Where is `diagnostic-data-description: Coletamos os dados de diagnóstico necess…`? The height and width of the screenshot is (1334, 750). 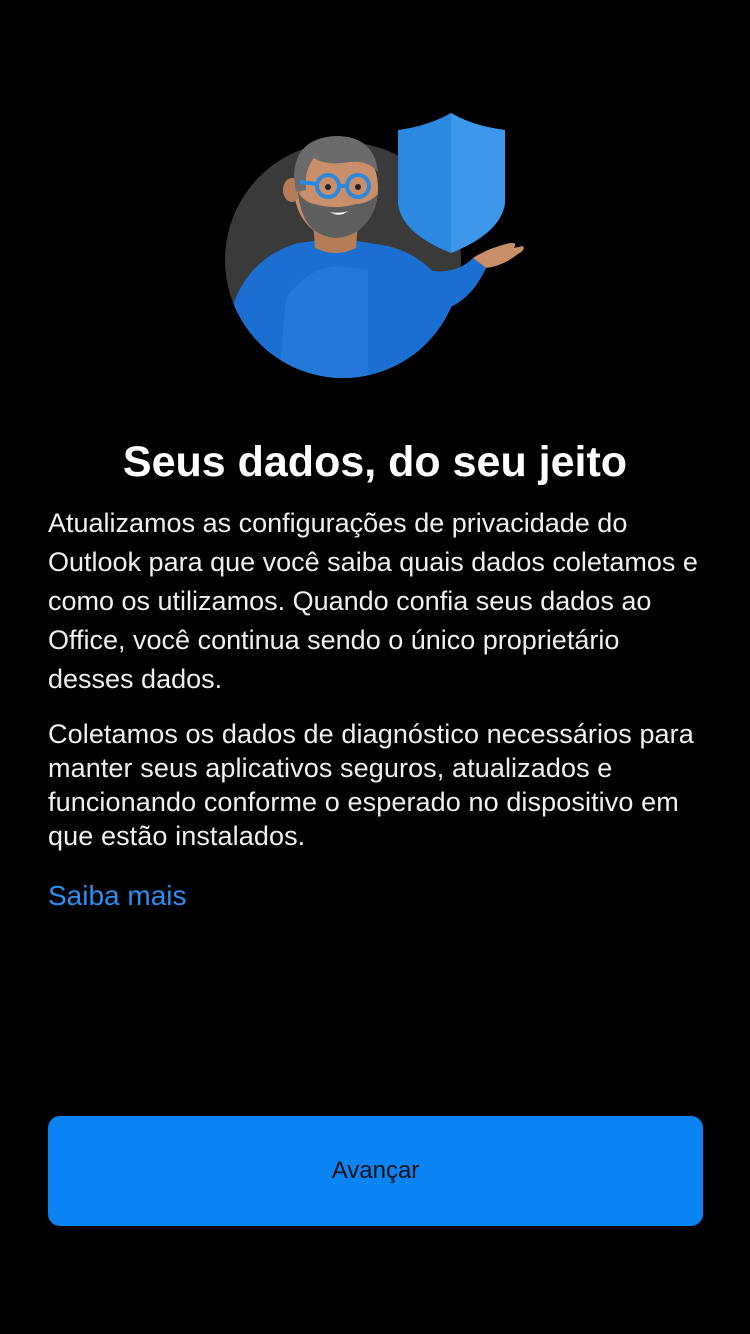 diagnostic-data-description: Coletamos os dados de diagnóstico necess… is located at coordinates (371, 785).